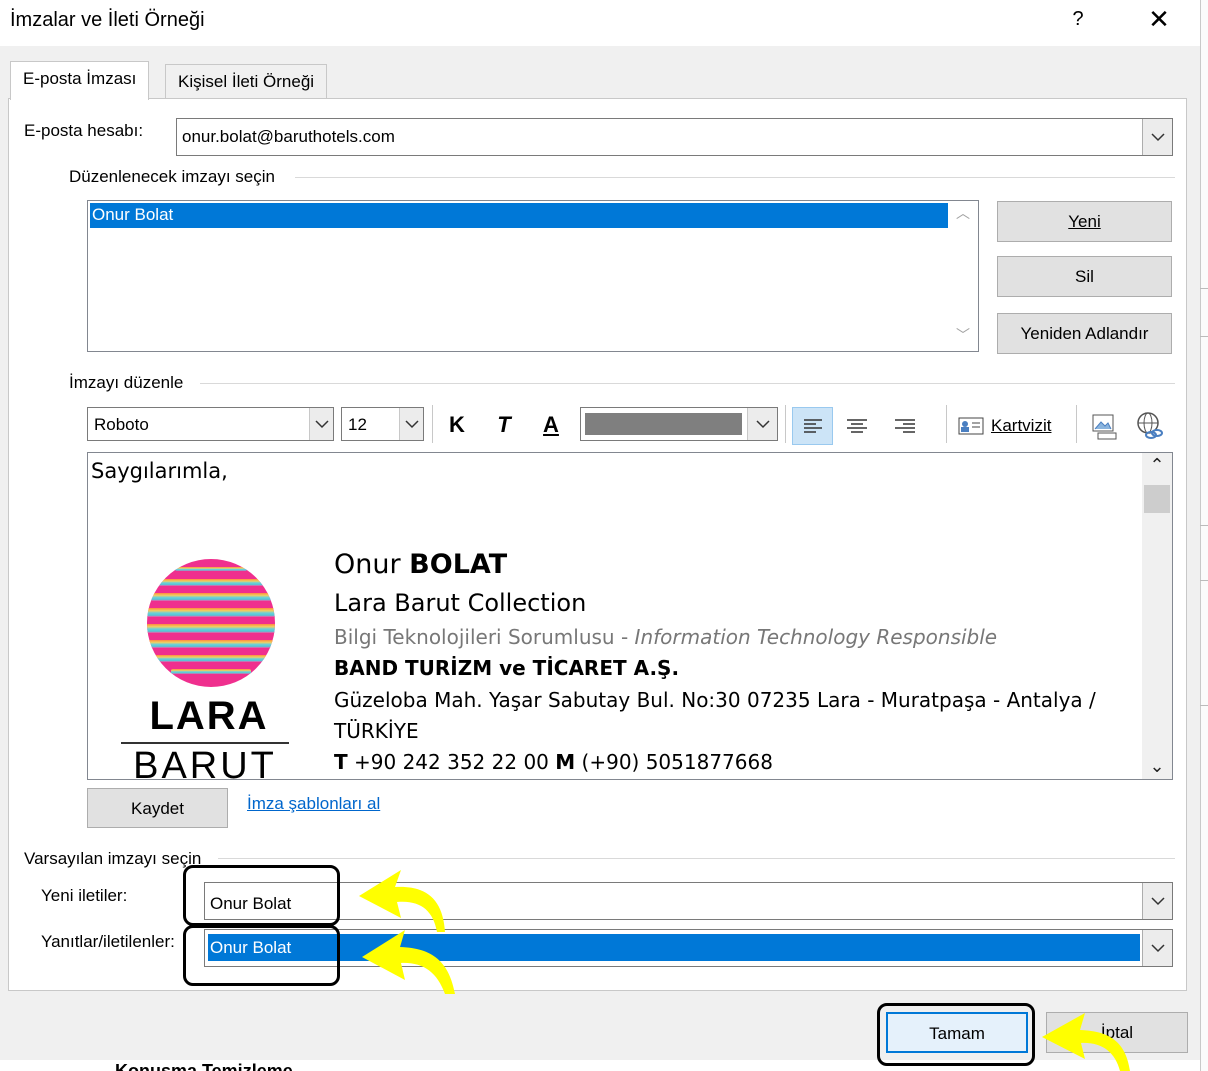 The height and width of the screenshot is (1071, 1208). I want to click on edit-signature-label: İmzayı düzenle, so click(126, 382).